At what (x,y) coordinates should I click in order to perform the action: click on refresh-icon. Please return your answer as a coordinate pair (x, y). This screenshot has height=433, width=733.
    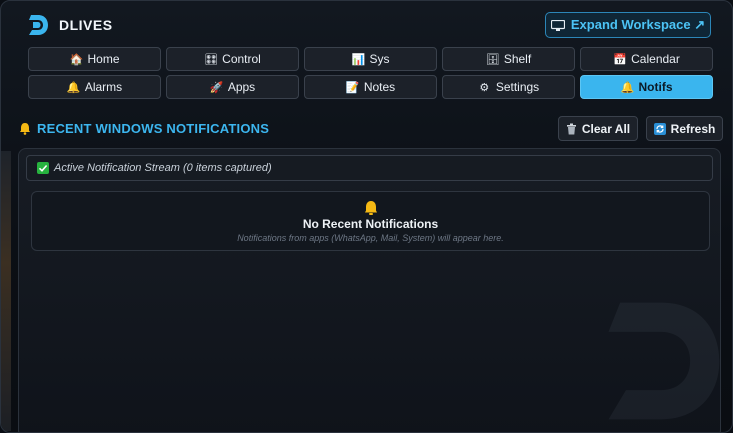
    Looking at the image, I should click on (659, 128).